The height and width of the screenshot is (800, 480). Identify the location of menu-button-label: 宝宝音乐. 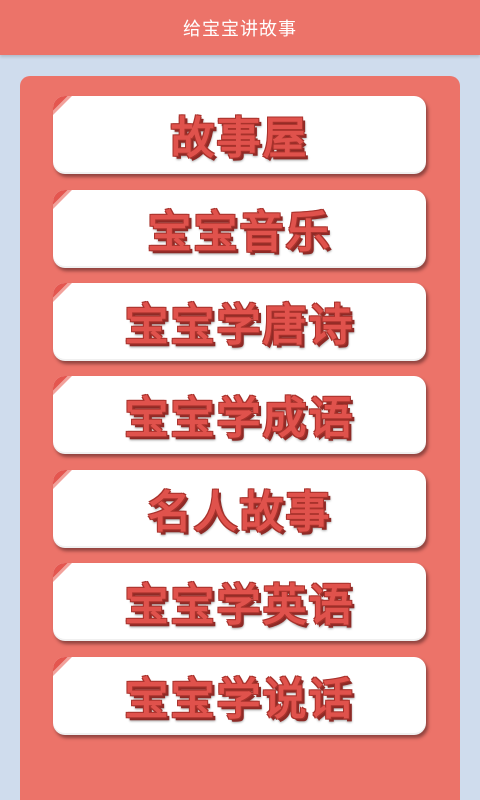
(239, 232).